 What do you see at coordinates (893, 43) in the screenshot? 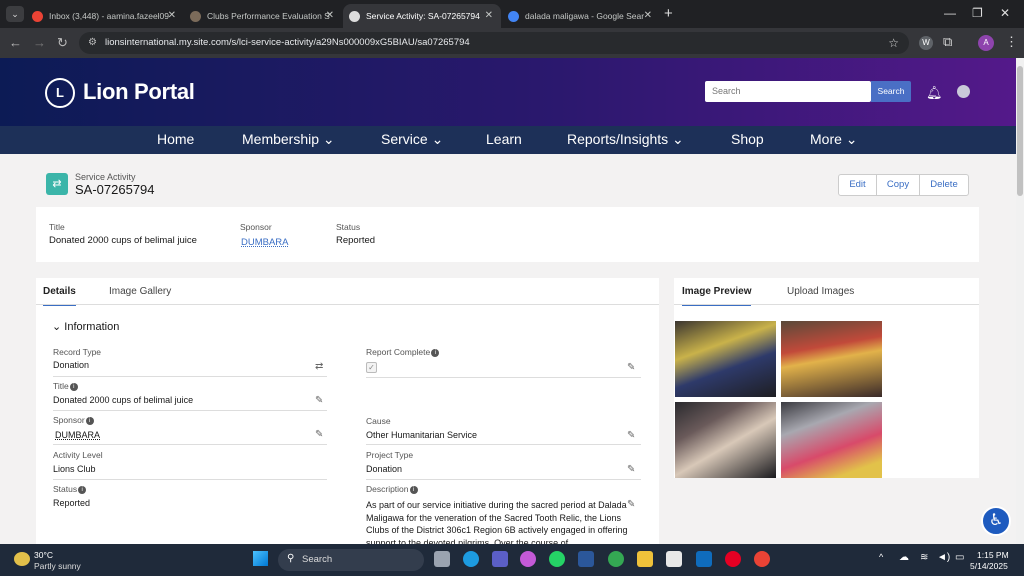
I see `bookmark-star-icon: ☆` at bounding box center [893, 43].